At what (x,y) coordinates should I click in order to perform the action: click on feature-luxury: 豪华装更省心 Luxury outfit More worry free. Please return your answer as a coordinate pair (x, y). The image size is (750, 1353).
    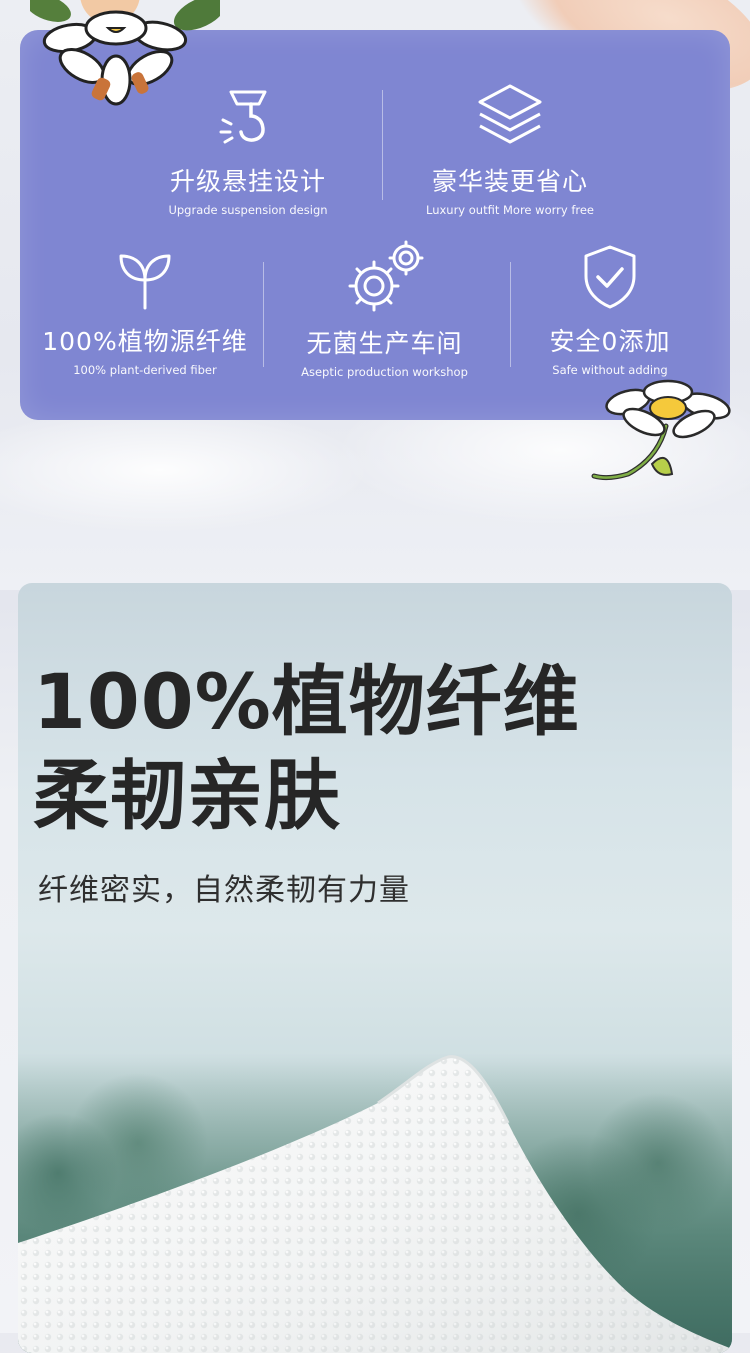
    Looking at the image, I should click on (510, 149).